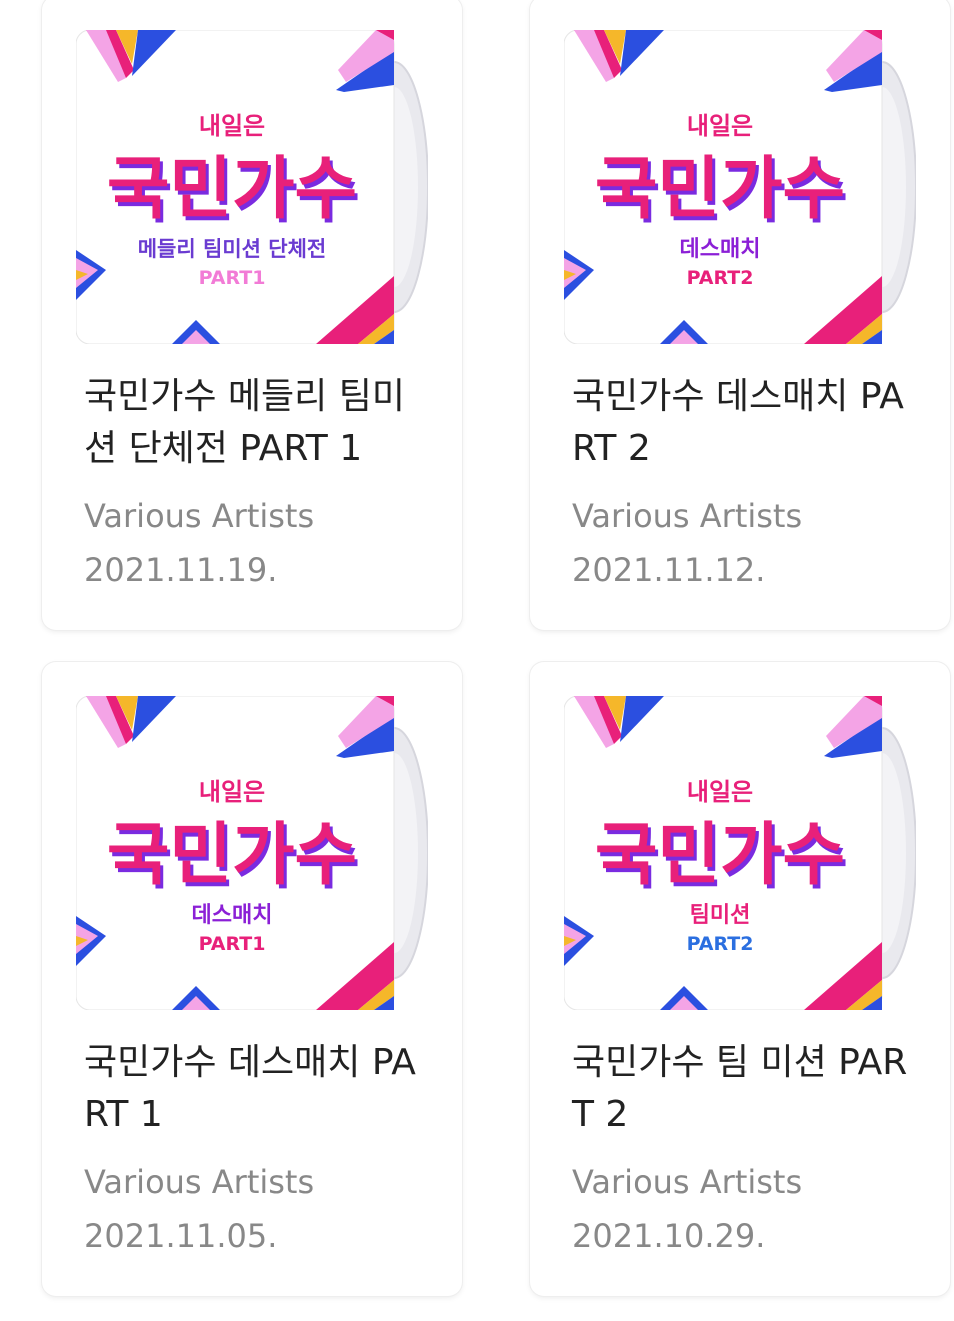  I want to click on album-cover: 내일은 국민가수 국민가수 메들리 팀미션 단체전 PART1, so click(252, 187).